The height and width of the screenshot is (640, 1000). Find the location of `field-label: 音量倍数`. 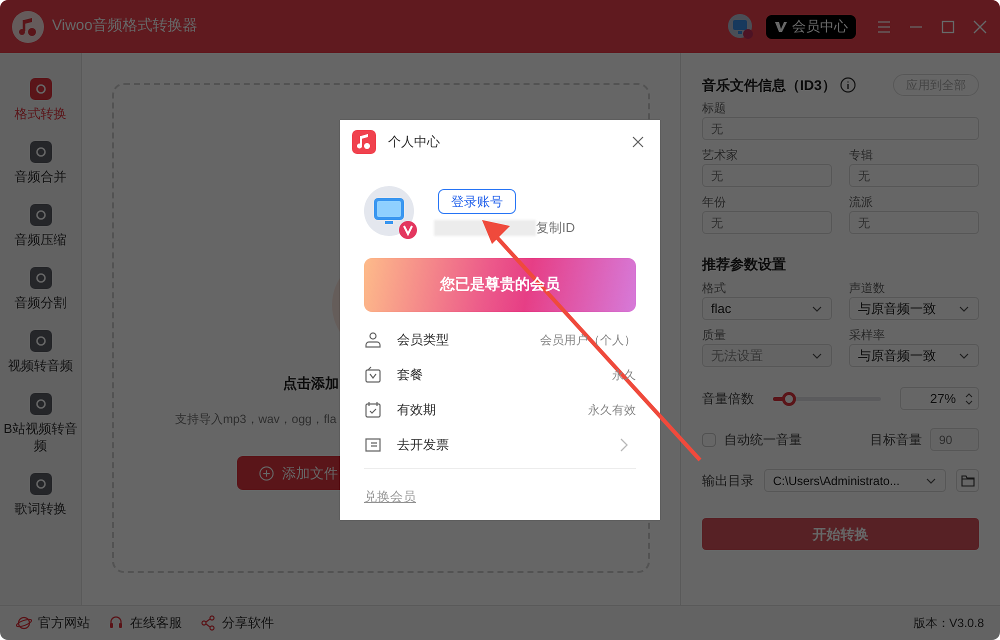

field-label: 音量倍数 is located at coordinates (728, 399).